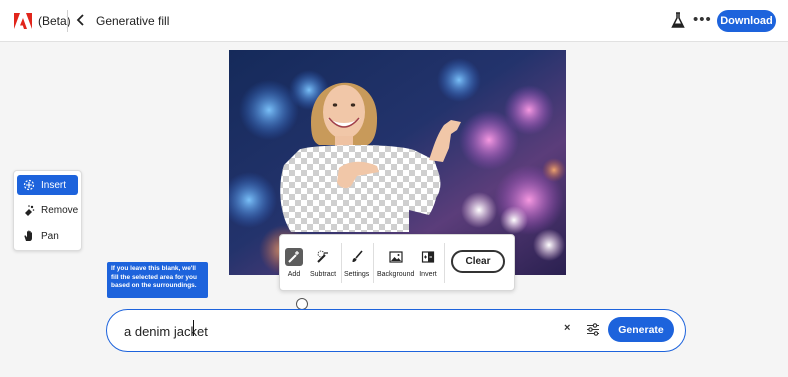  I want to click on add-brush-label: Add, so click(294, 274).